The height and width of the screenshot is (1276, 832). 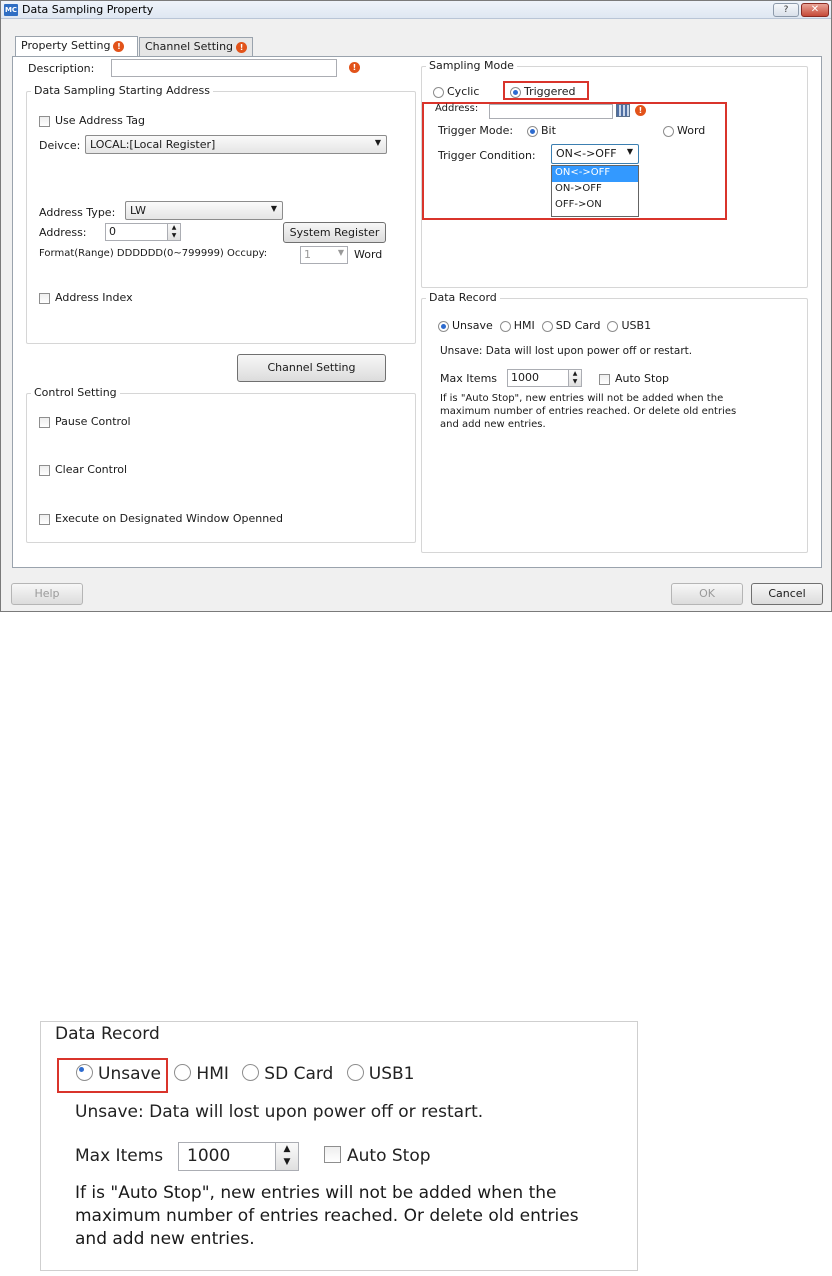 What do you see at coordinates (548, 130) in the screenshot?
I see `radio-label: Bit` at bounding box center [548, 130].